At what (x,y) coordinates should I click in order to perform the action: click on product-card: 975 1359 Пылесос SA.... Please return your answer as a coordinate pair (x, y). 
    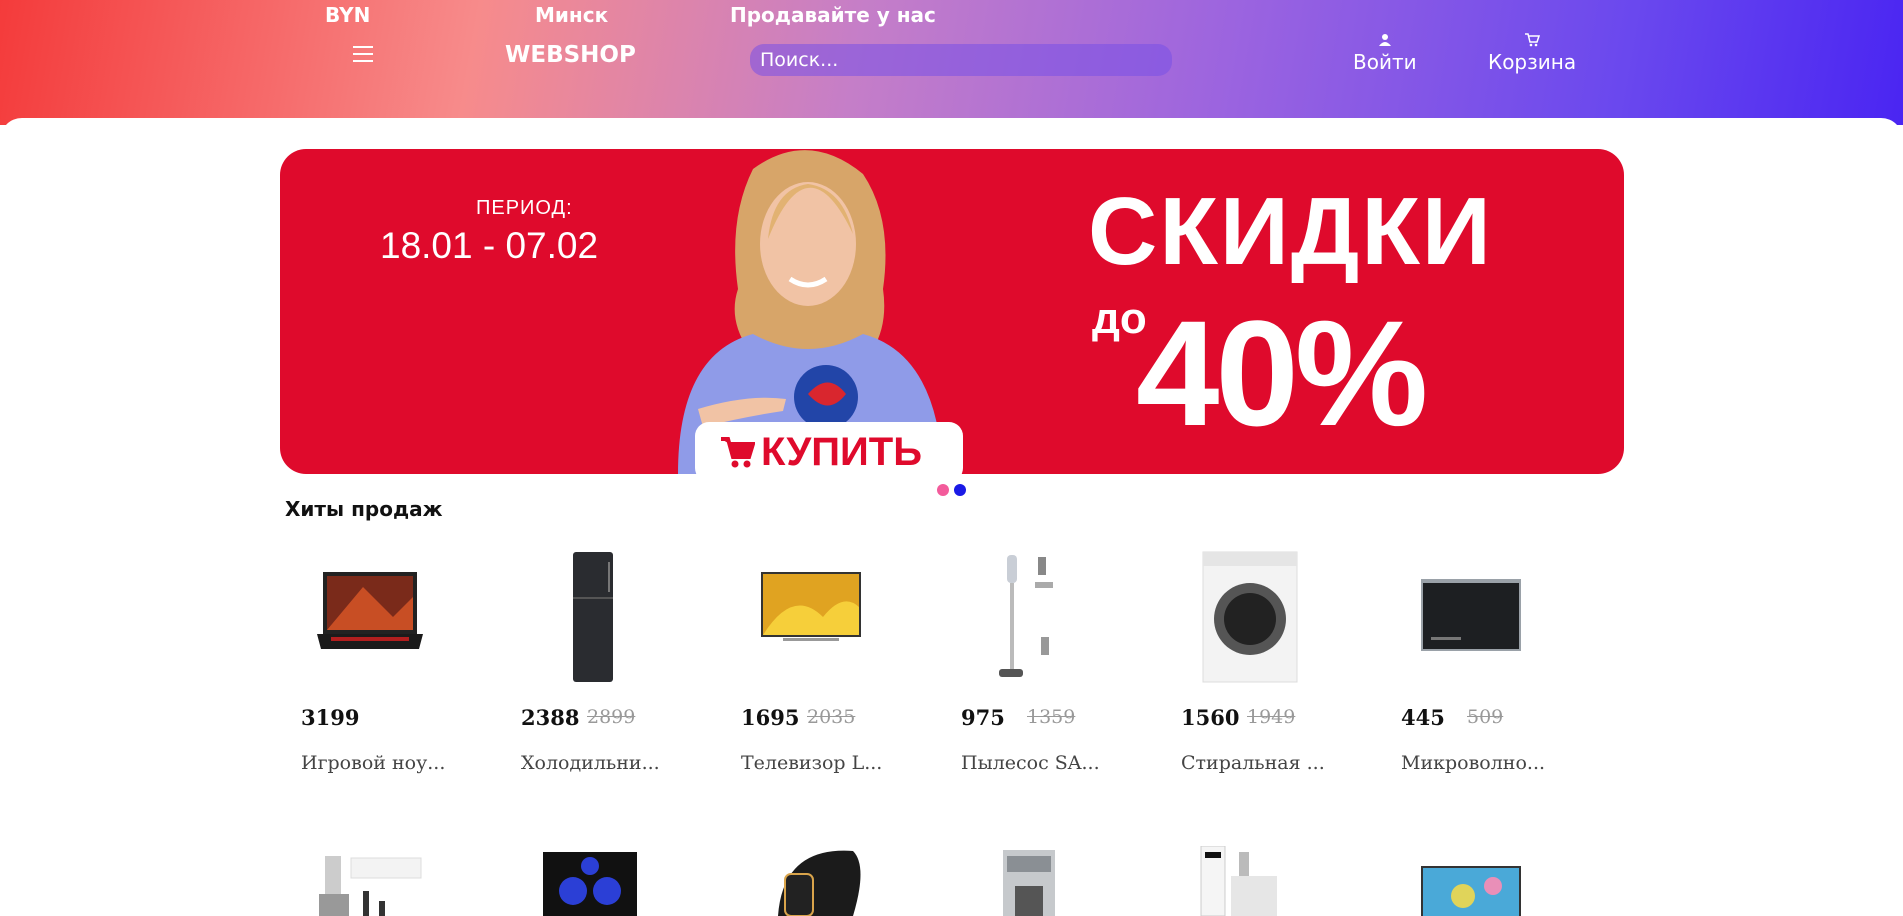
    Looking at the image, I should click on (1043, 662).